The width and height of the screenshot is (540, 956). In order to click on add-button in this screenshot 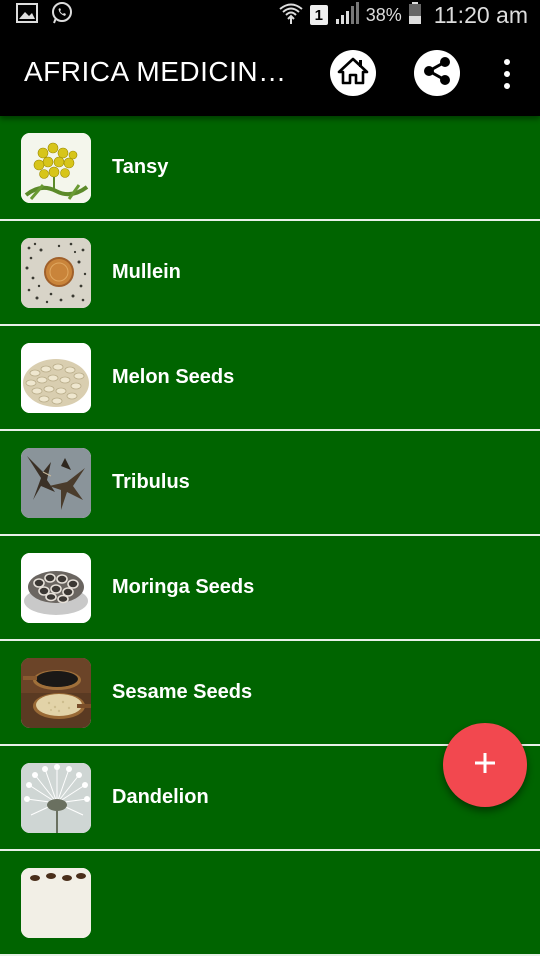, I will do `click(485, 765)`.